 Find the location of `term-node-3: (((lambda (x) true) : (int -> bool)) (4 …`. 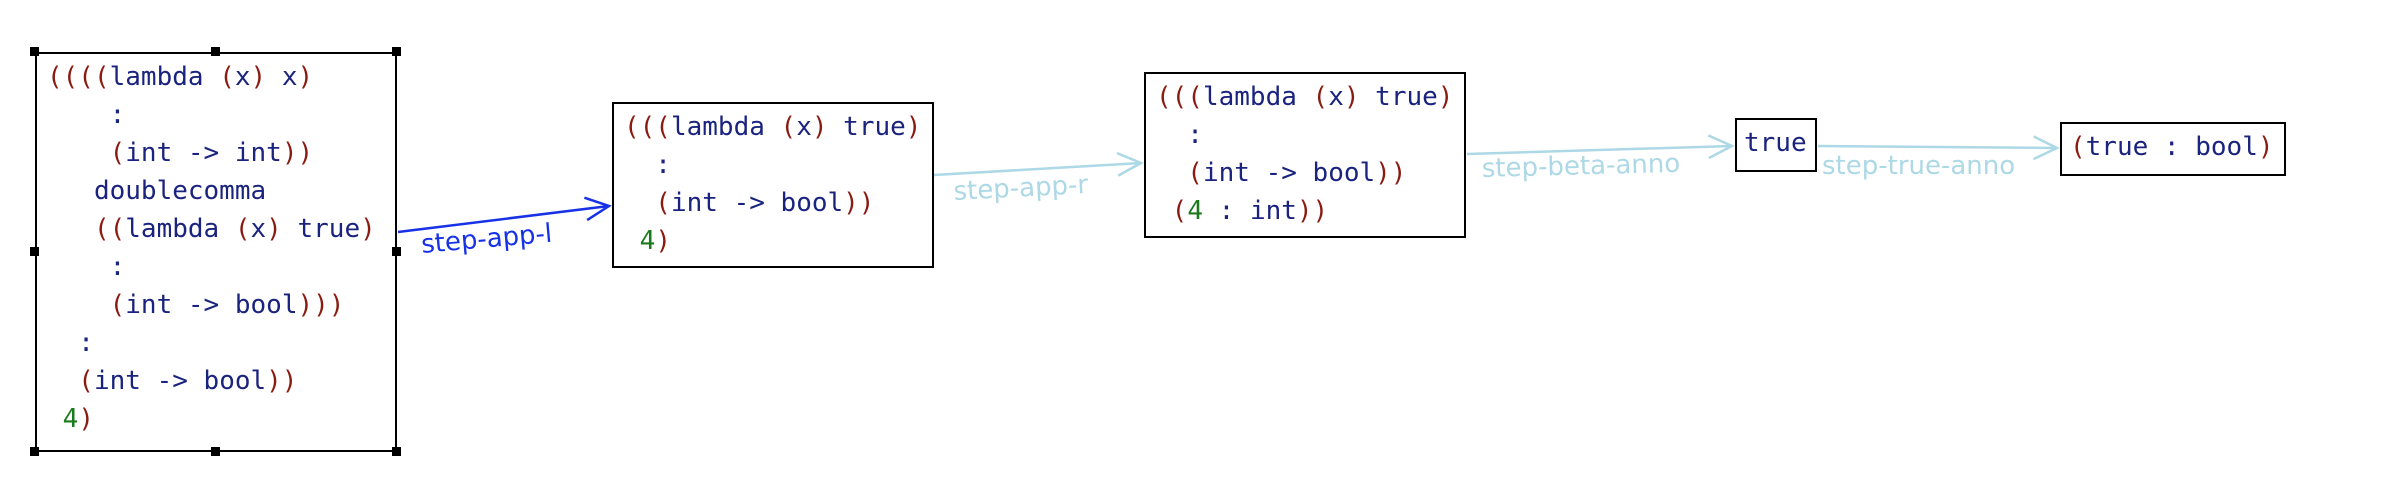

term-node-3: (((lambda (x) true) : (int -> bool)) (4 … is located at coordinates (1305, 155).